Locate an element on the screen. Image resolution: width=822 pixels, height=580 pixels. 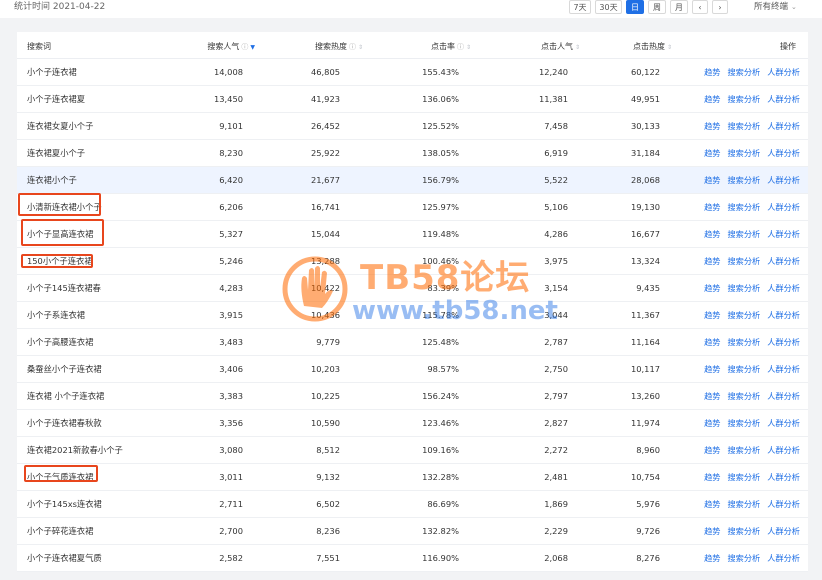
col-ctr: 点击率 ⓘ ⇕ is located at coordinates (451, 46).